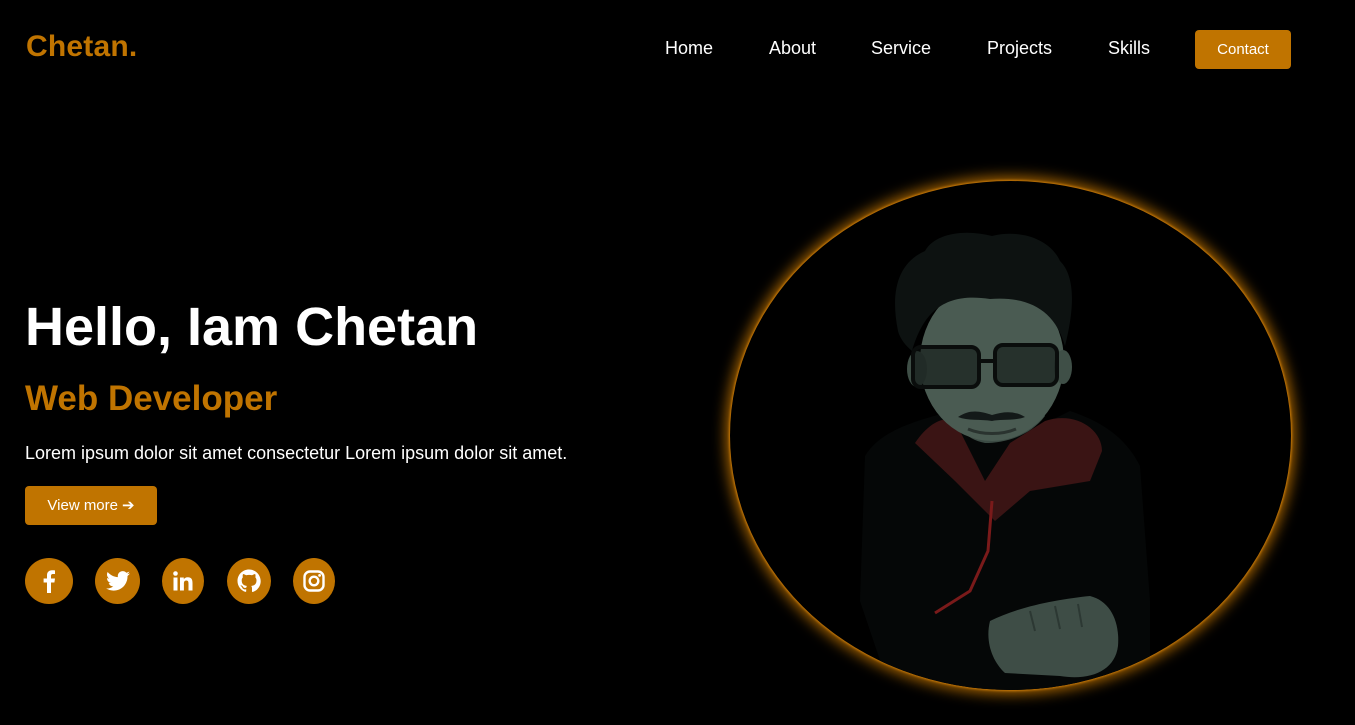  I want to click on github-icon, so click(249, 581).